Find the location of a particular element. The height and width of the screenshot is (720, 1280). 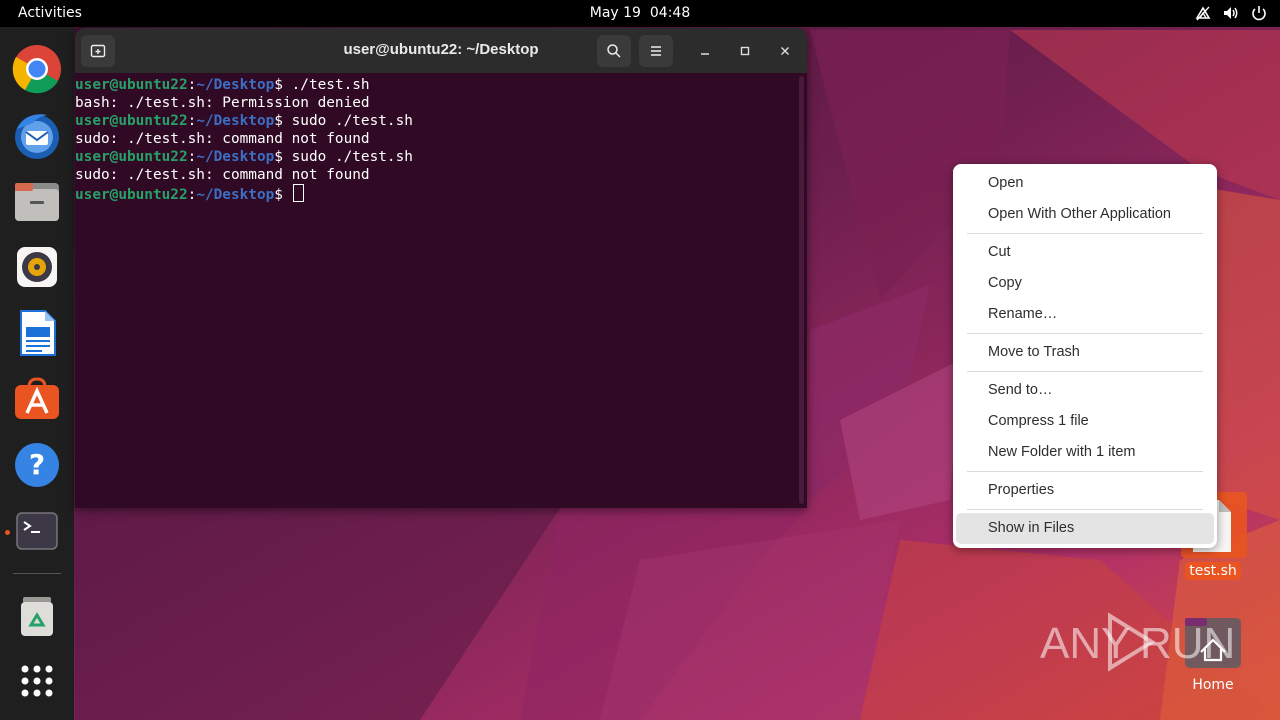

watermark-text-left: ANY is located at coordinates (1085, 643).